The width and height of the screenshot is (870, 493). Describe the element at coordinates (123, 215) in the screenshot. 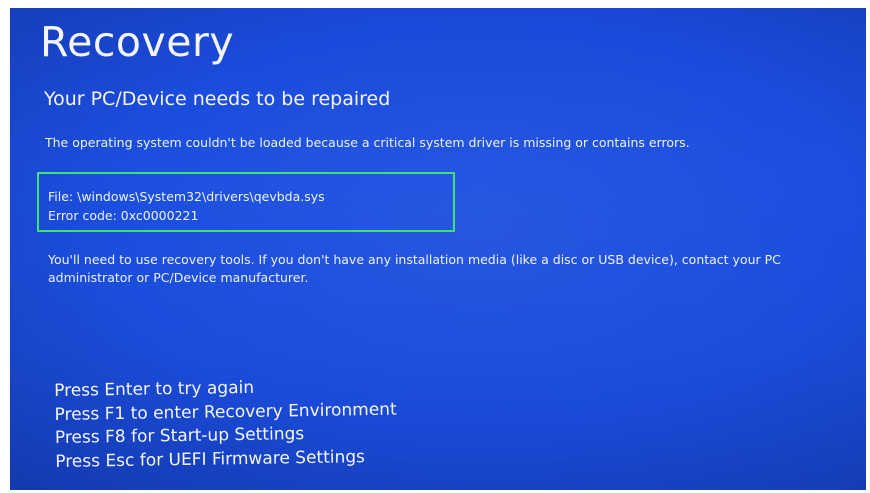

I see `error-code: Error code: 0xc0000221` at that location.